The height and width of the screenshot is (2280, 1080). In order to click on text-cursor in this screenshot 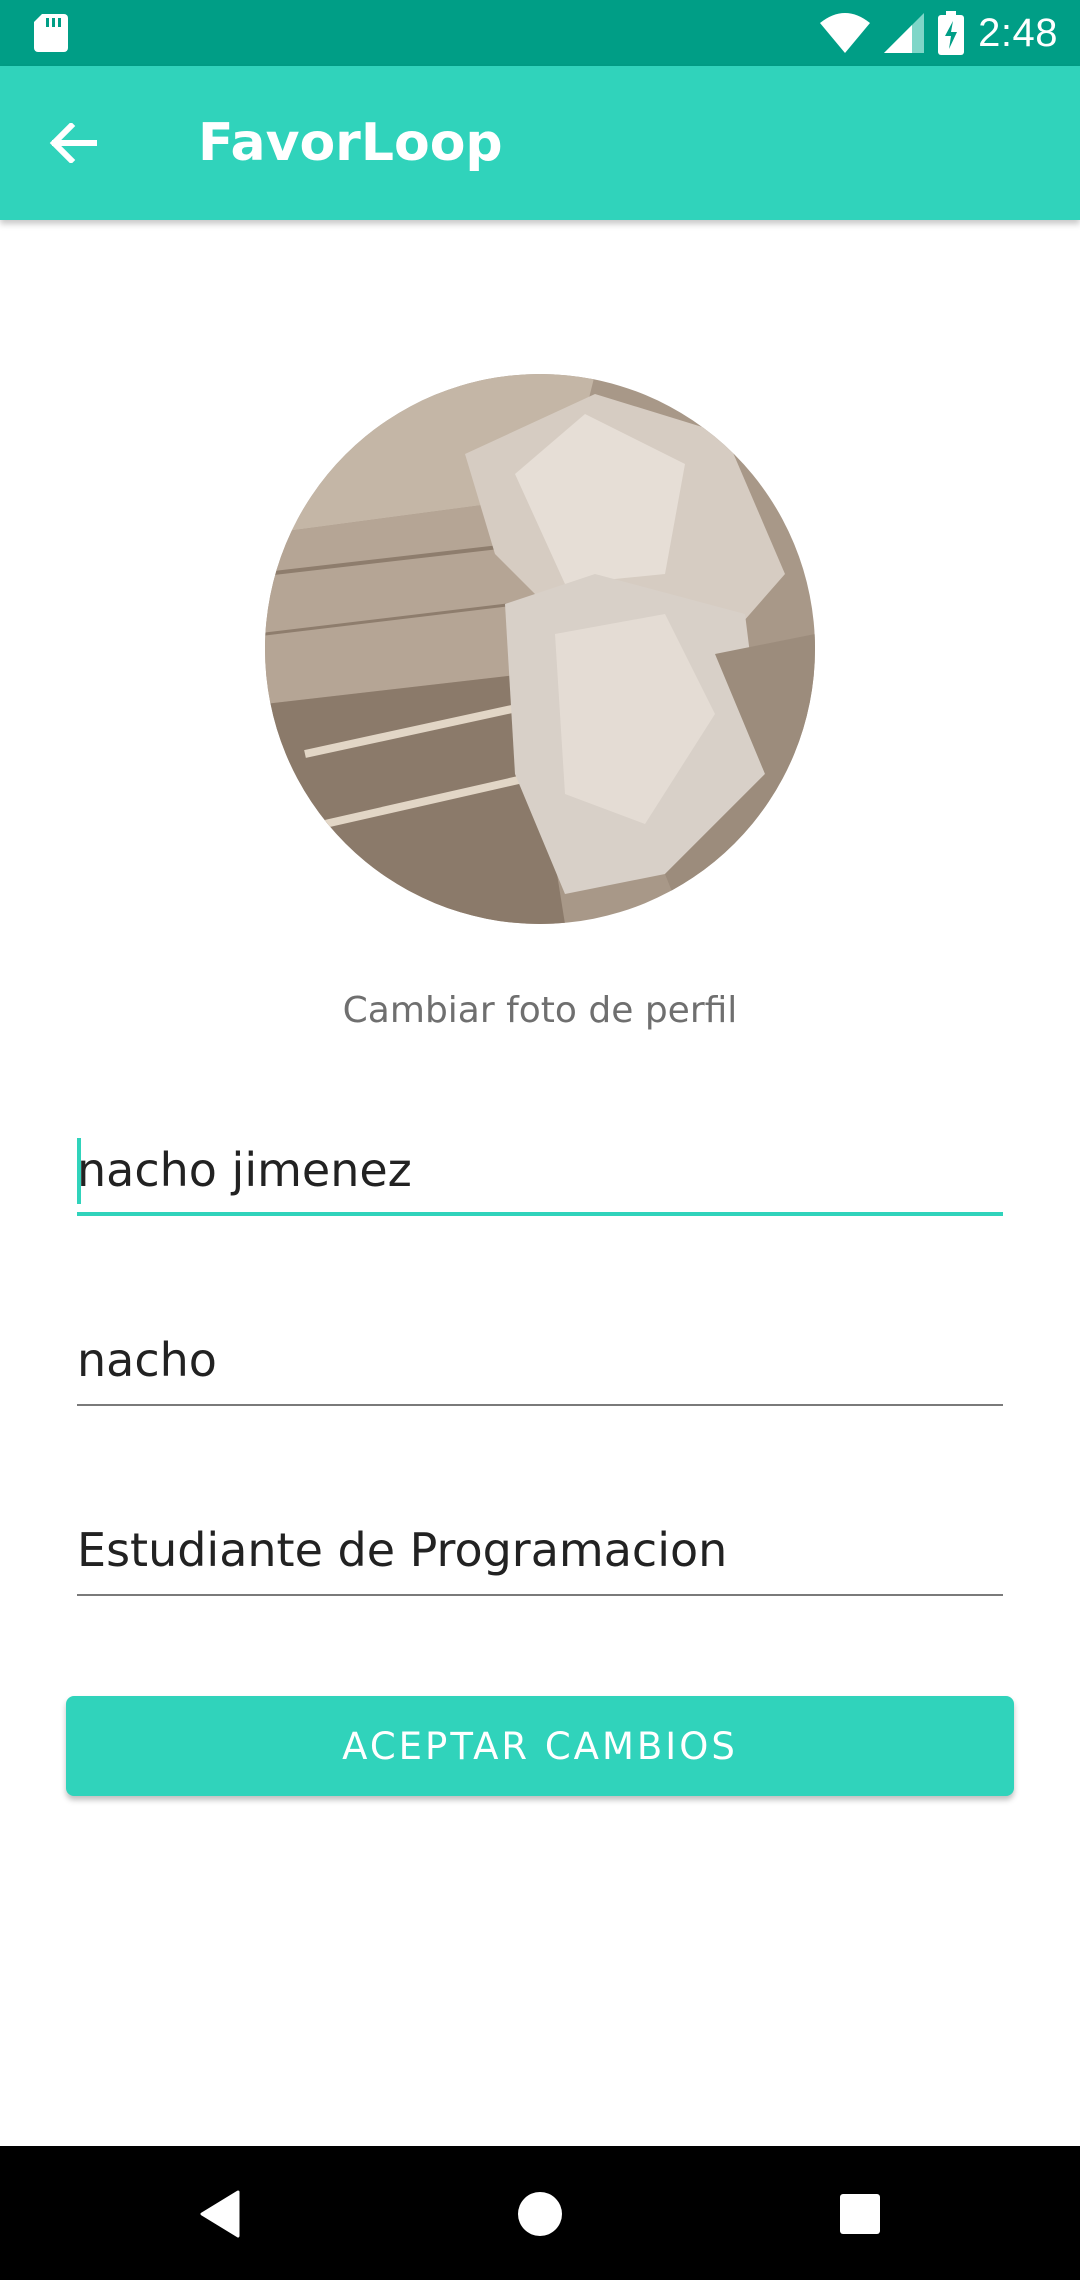, I will do `click(79, 1171)`.